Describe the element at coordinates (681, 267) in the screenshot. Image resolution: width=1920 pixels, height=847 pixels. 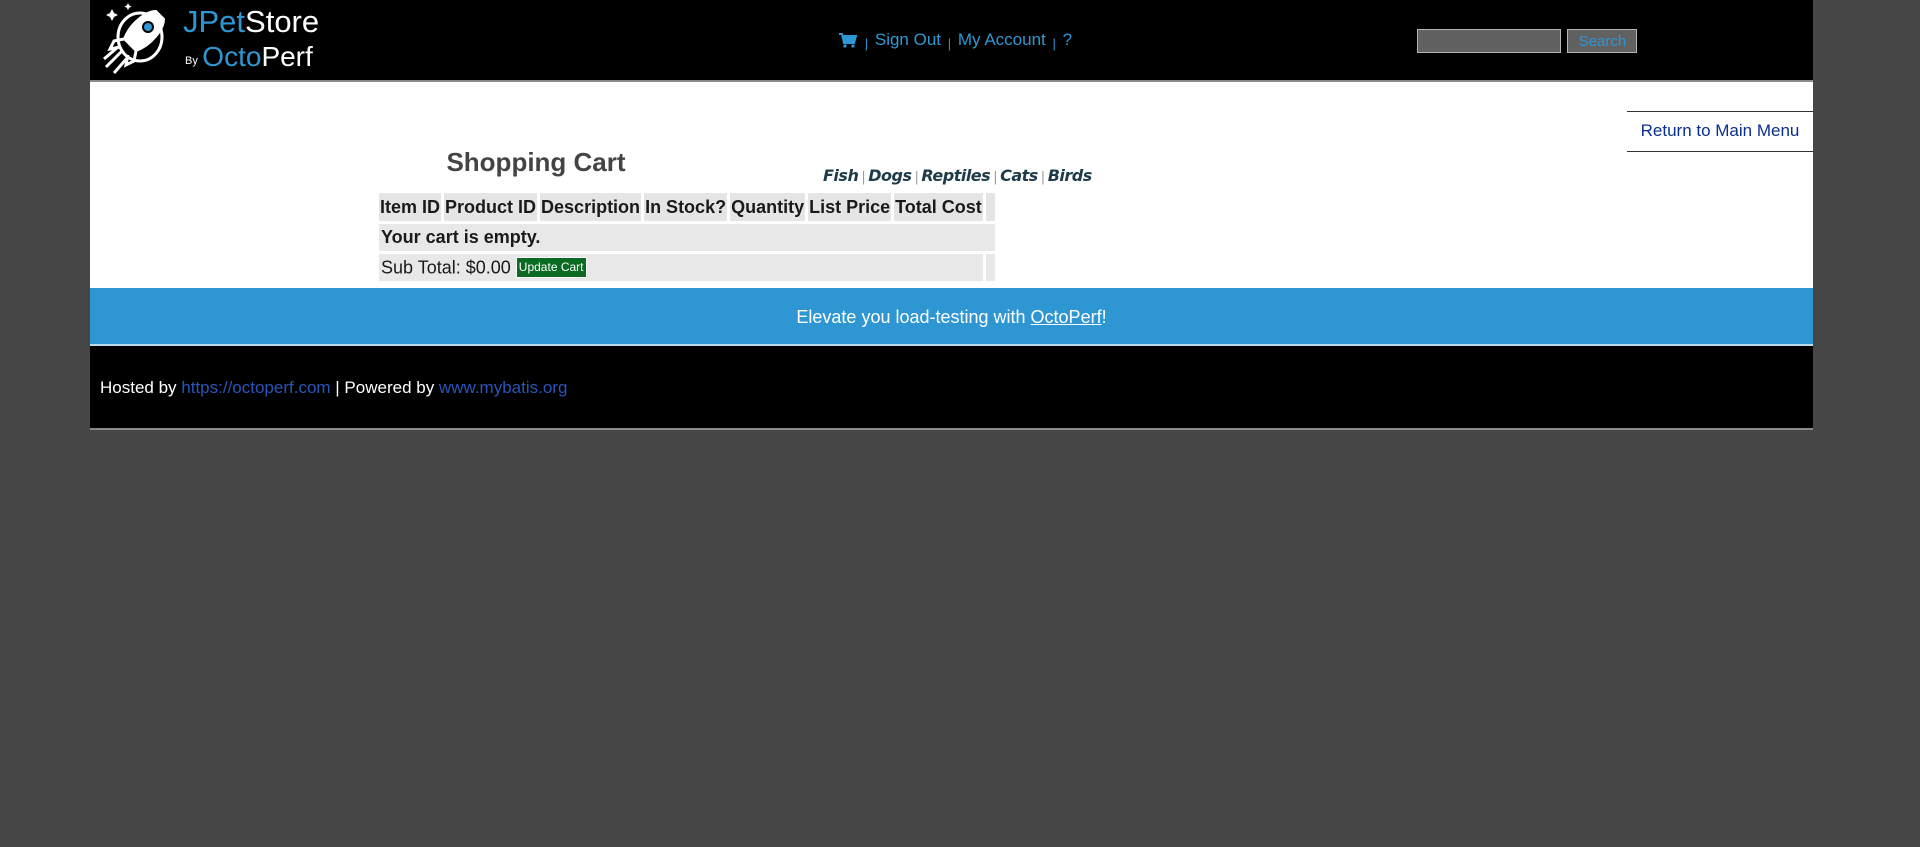
I see `subtotal-cell: Sub Total: $0.00 Update Cart` at that location.